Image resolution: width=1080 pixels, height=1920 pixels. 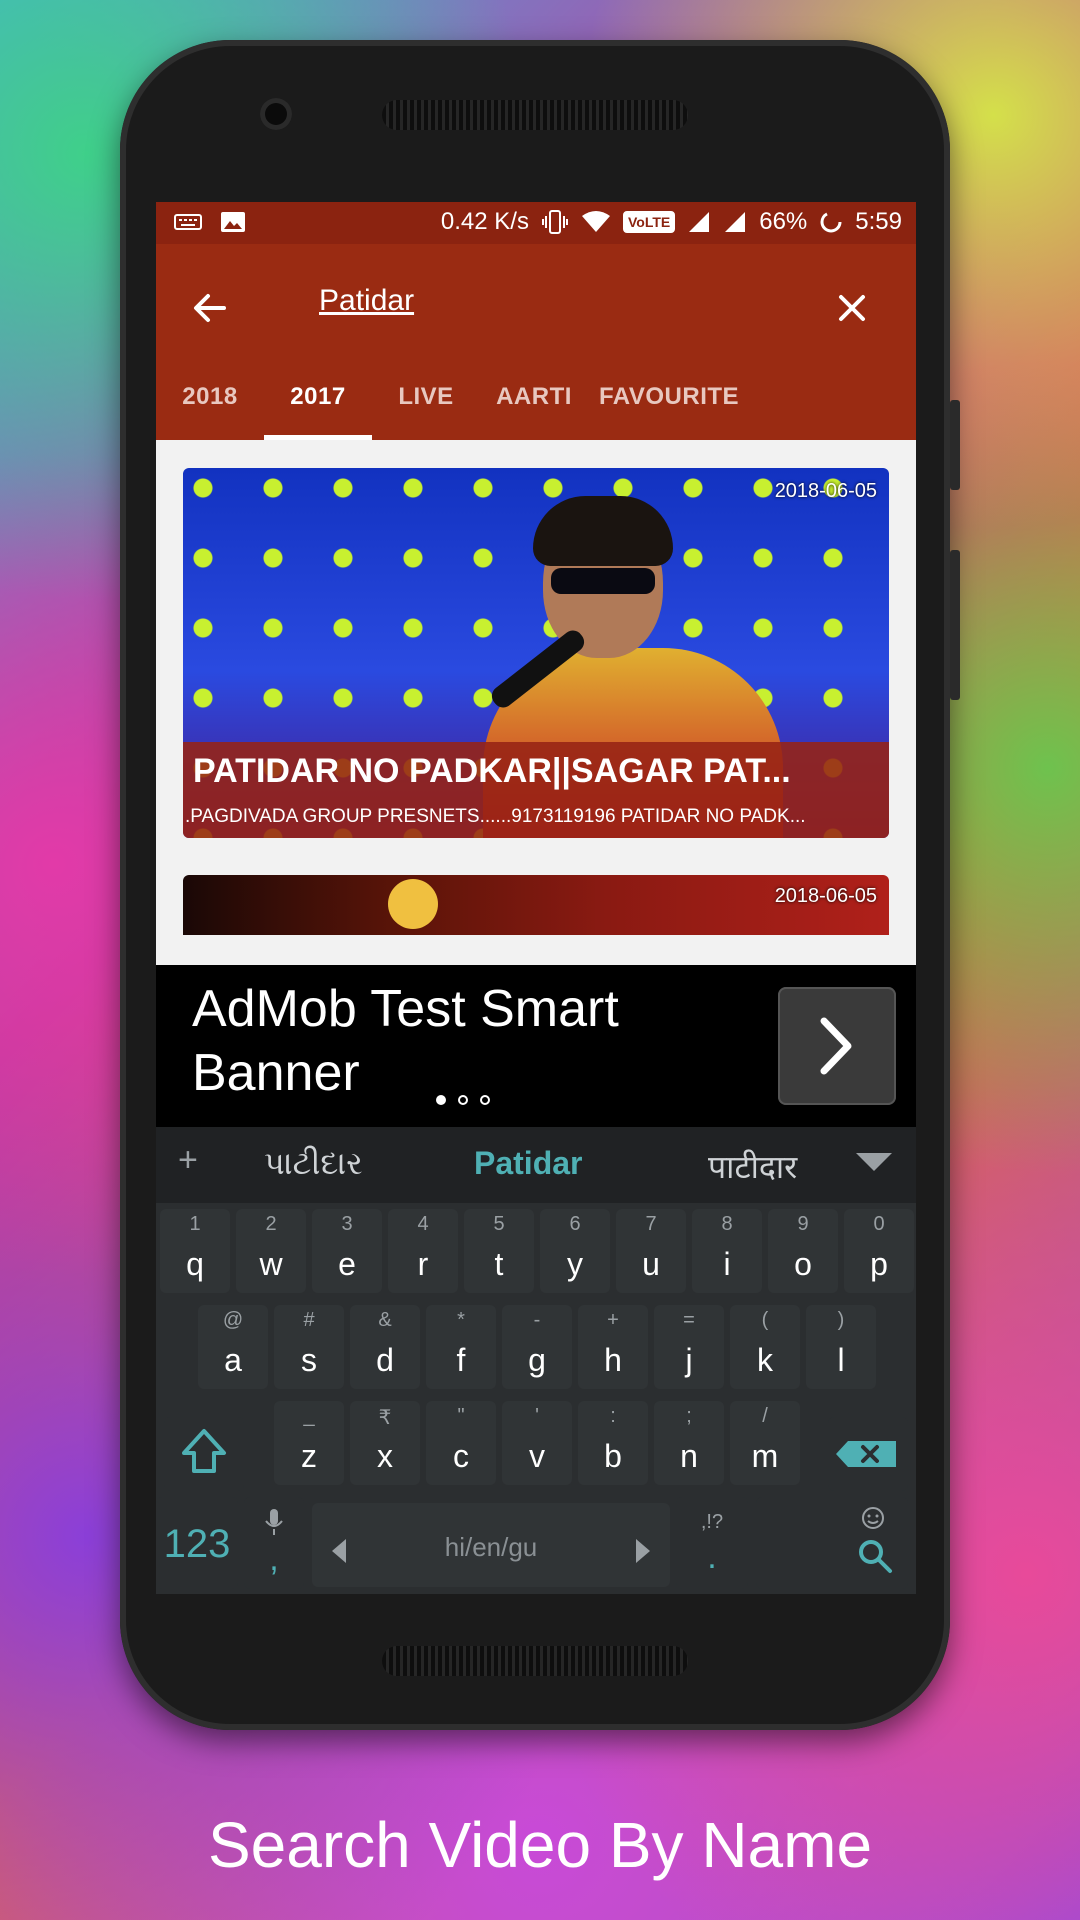 What do you see at coordinates (313, 1164) in the screenshot?
I see `suggestion-gujarati: પાટીદાર` at bounding box center [313, 1164].